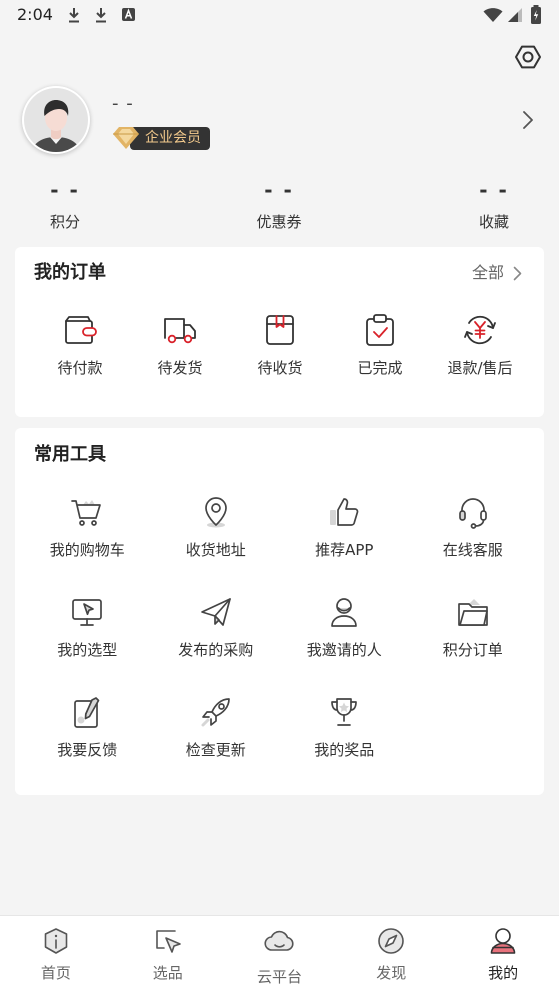 This screenshot has width=559, height=993. What do you see at coordinates (280, 368) in the screenshot?
I see `order-item-label: 待收货` at bounding box center [280, 368].